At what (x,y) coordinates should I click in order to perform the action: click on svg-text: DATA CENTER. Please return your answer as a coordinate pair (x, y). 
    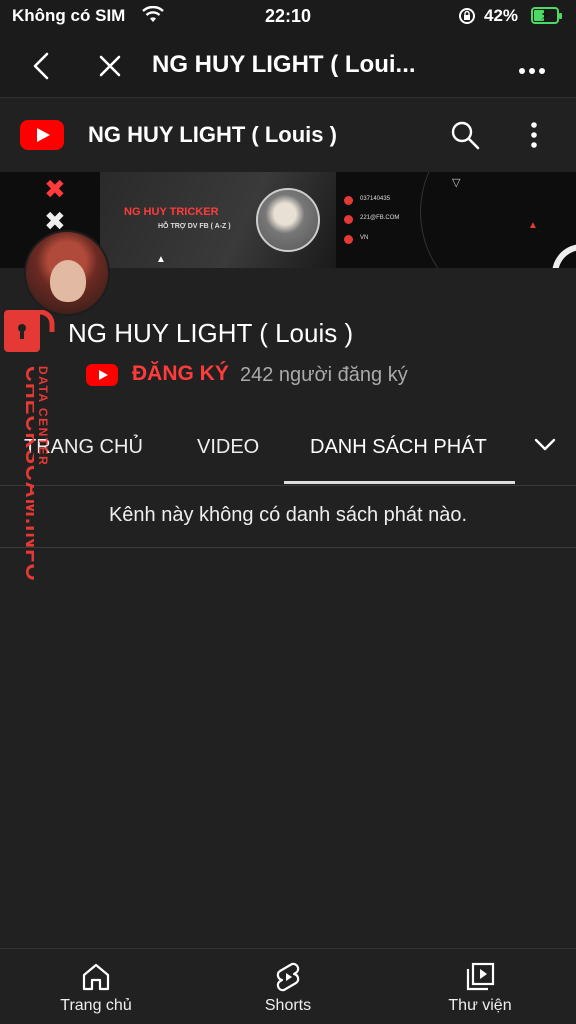
    Looking at the image, I should click on (43, 416).